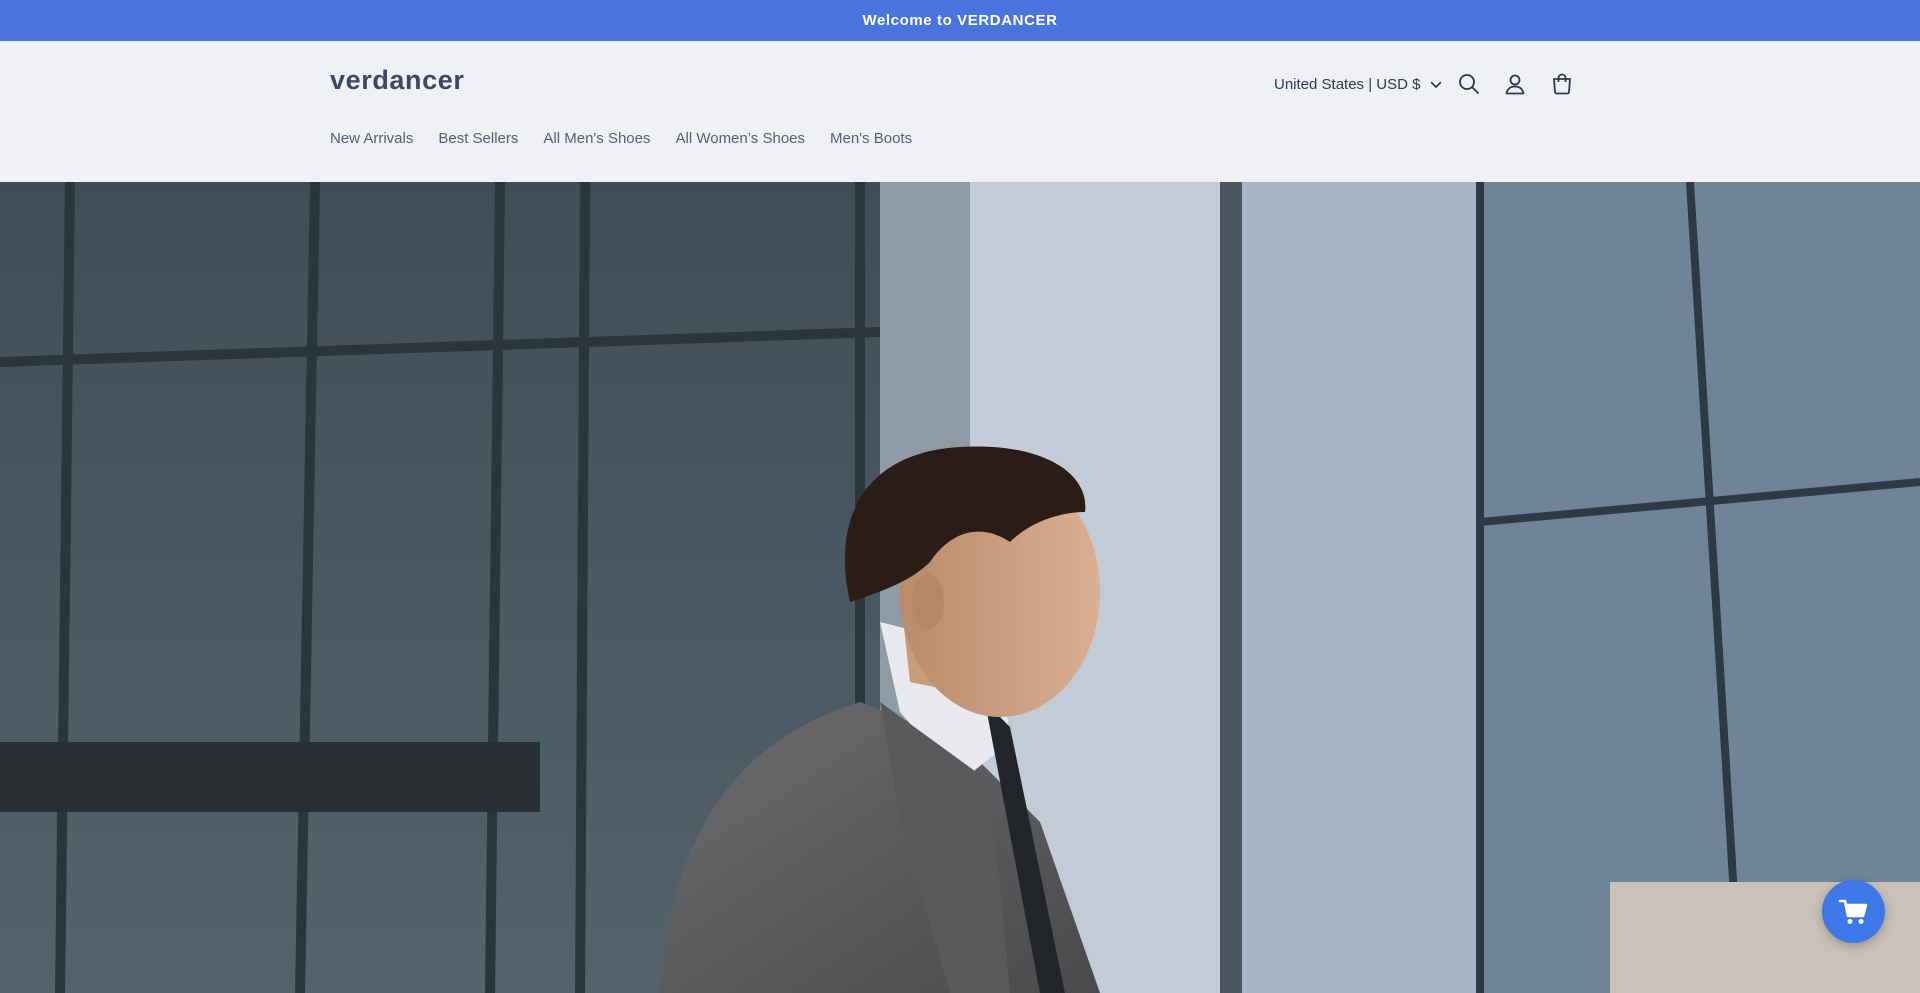 This screenshot has height=993, width=1920. Describe the element at coordinates (1347, 84) in the screenshot. I see `country-currency-label: United States | USD $` at that location.